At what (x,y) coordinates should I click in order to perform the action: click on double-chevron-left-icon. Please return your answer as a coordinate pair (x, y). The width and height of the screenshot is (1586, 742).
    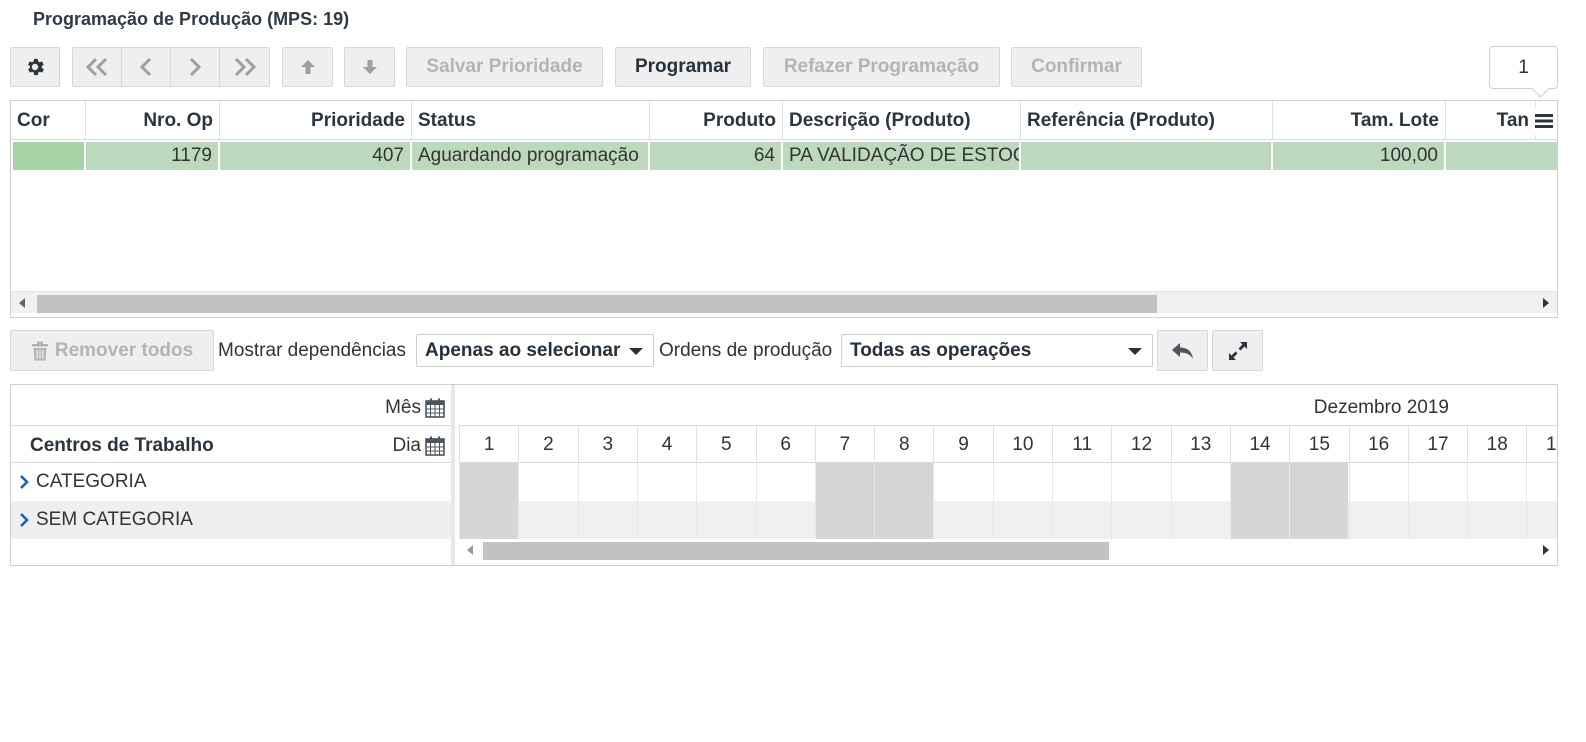
    Looking at the image, I should click on (96, 67).